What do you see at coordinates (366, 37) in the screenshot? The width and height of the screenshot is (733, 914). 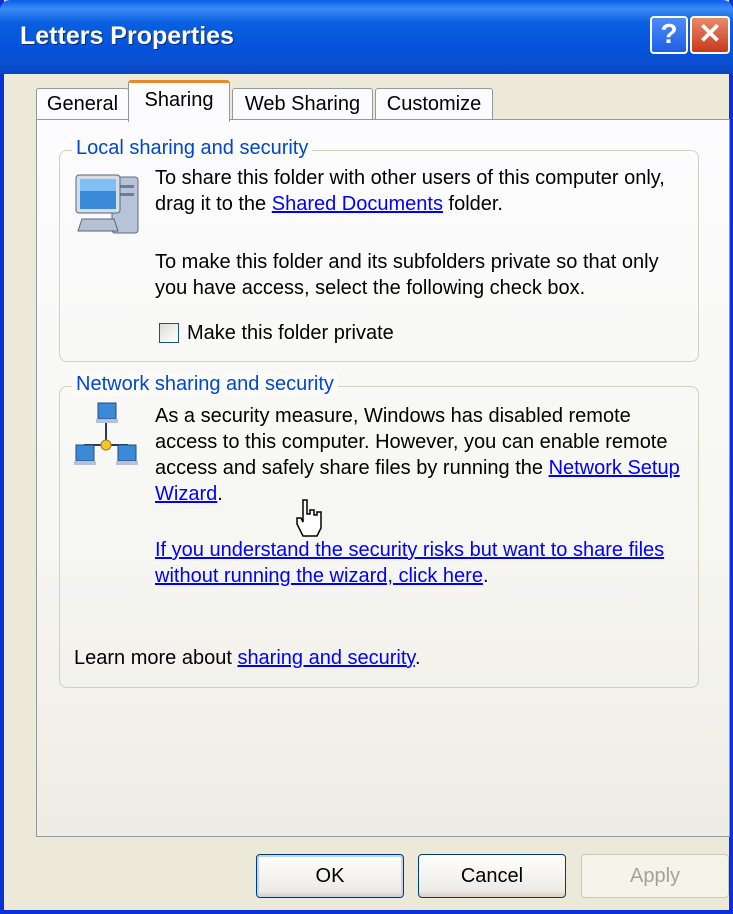 I see `title-bar: Letters Properties ? ✕` at bounding box center [366, 37].